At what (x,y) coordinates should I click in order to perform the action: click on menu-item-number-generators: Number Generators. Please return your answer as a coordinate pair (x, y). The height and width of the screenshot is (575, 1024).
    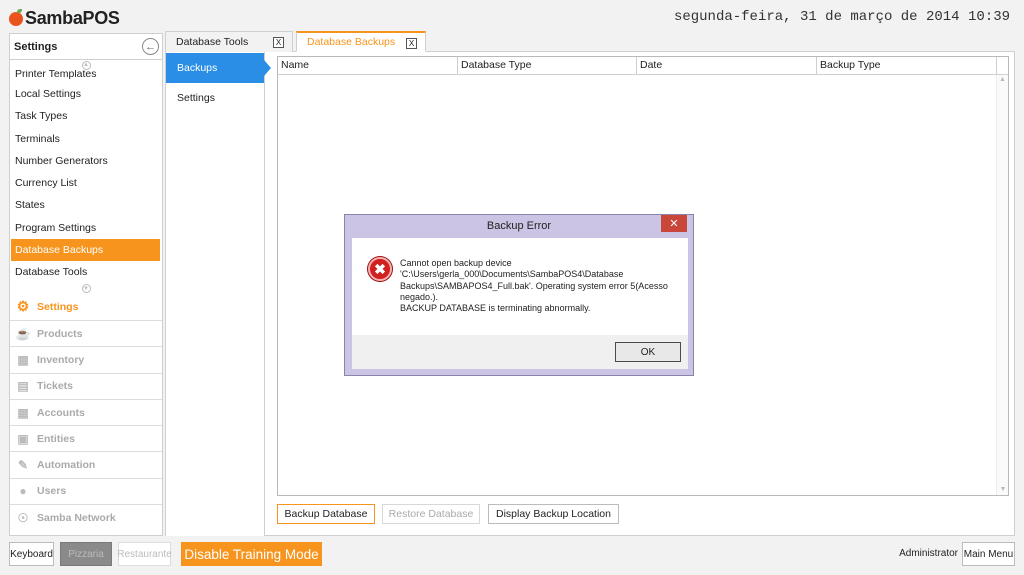
    Looking at the image, I should click on (86, 161).